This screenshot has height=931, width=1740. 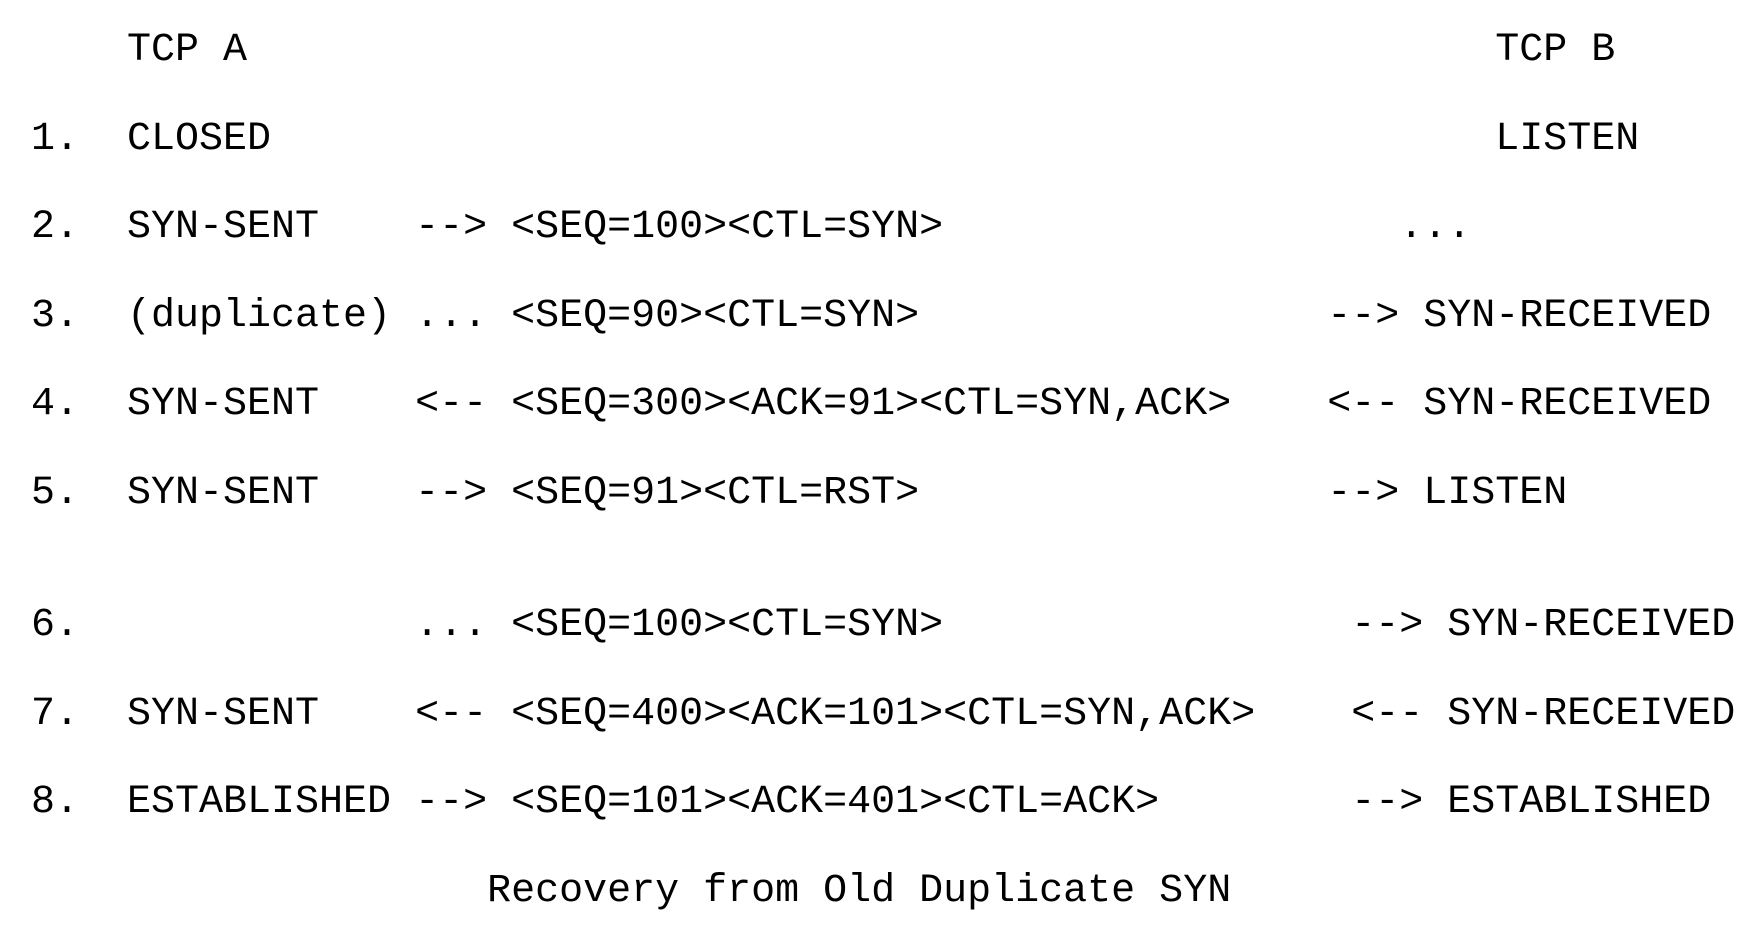 I want to click on figure-caption: Recovery from Old Duplicate SYN, so click(x=631, y=891).